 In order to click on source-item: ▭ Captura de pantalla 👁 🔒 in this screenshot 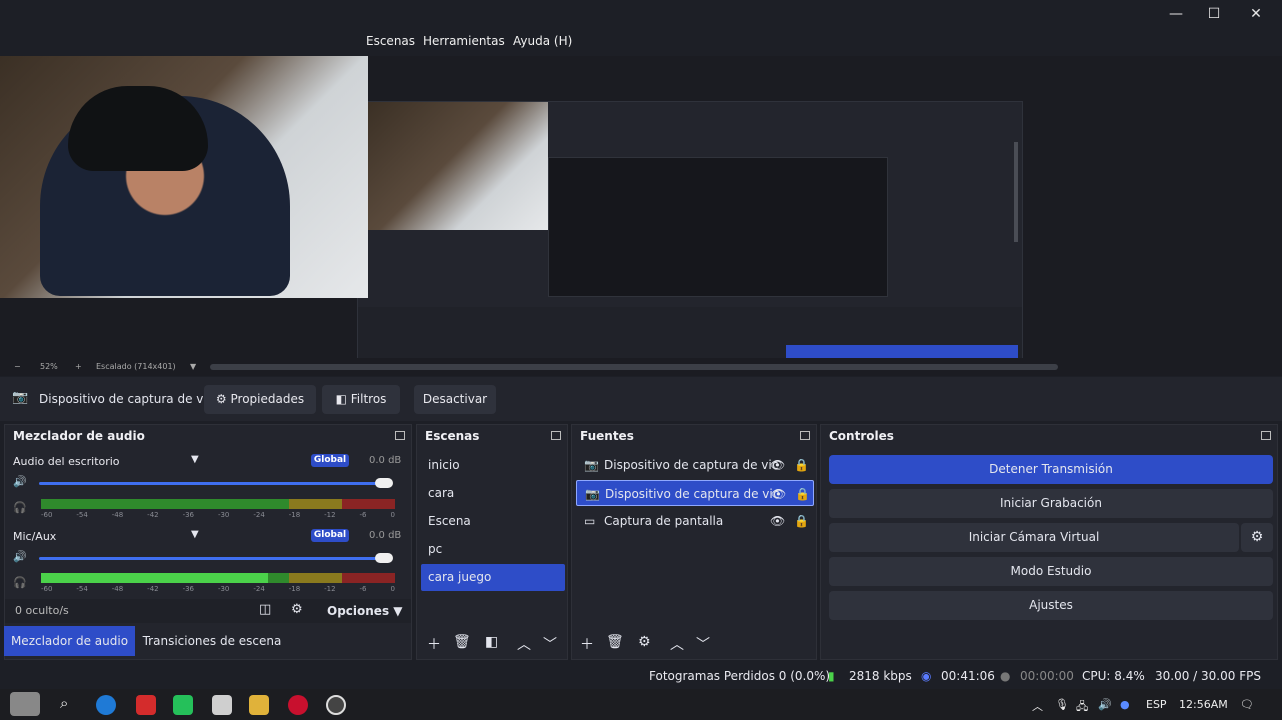, I will do `click(695, 521)`.